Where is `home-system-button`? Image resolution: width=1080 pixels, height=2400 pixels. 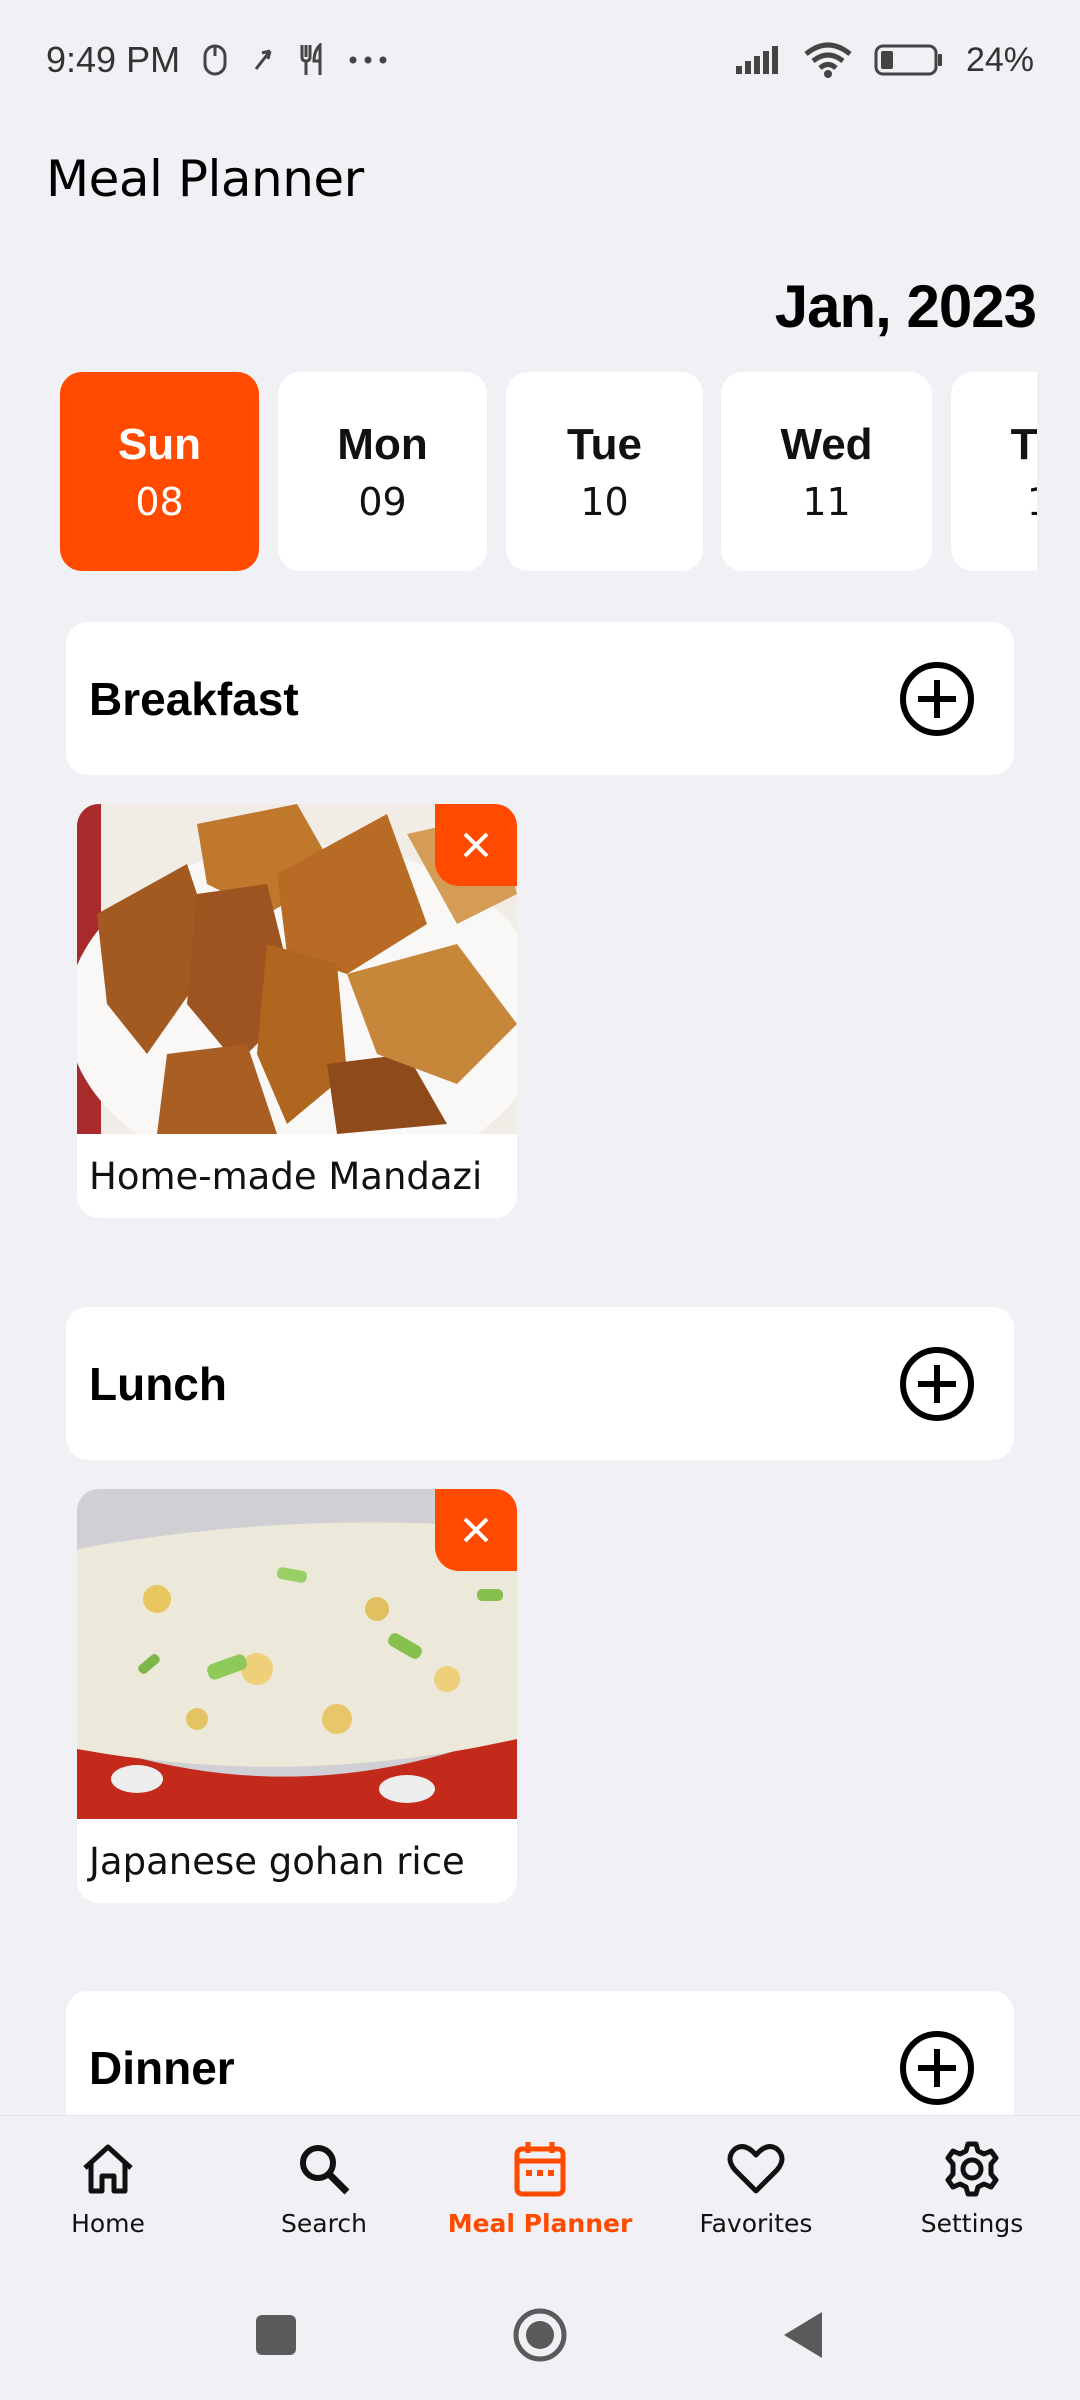
home-system-button is located at coordinates (540, 2335).